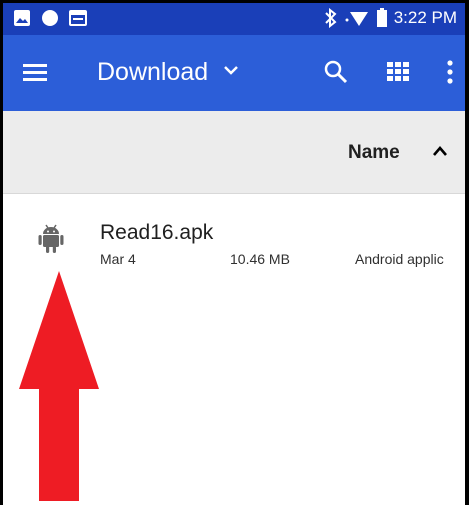 The image size is (469, 505). What do you see at coordinates (36, 73) in the screenshot?
I see `hamburger-menu-icon` at bounding box center [36, 73].